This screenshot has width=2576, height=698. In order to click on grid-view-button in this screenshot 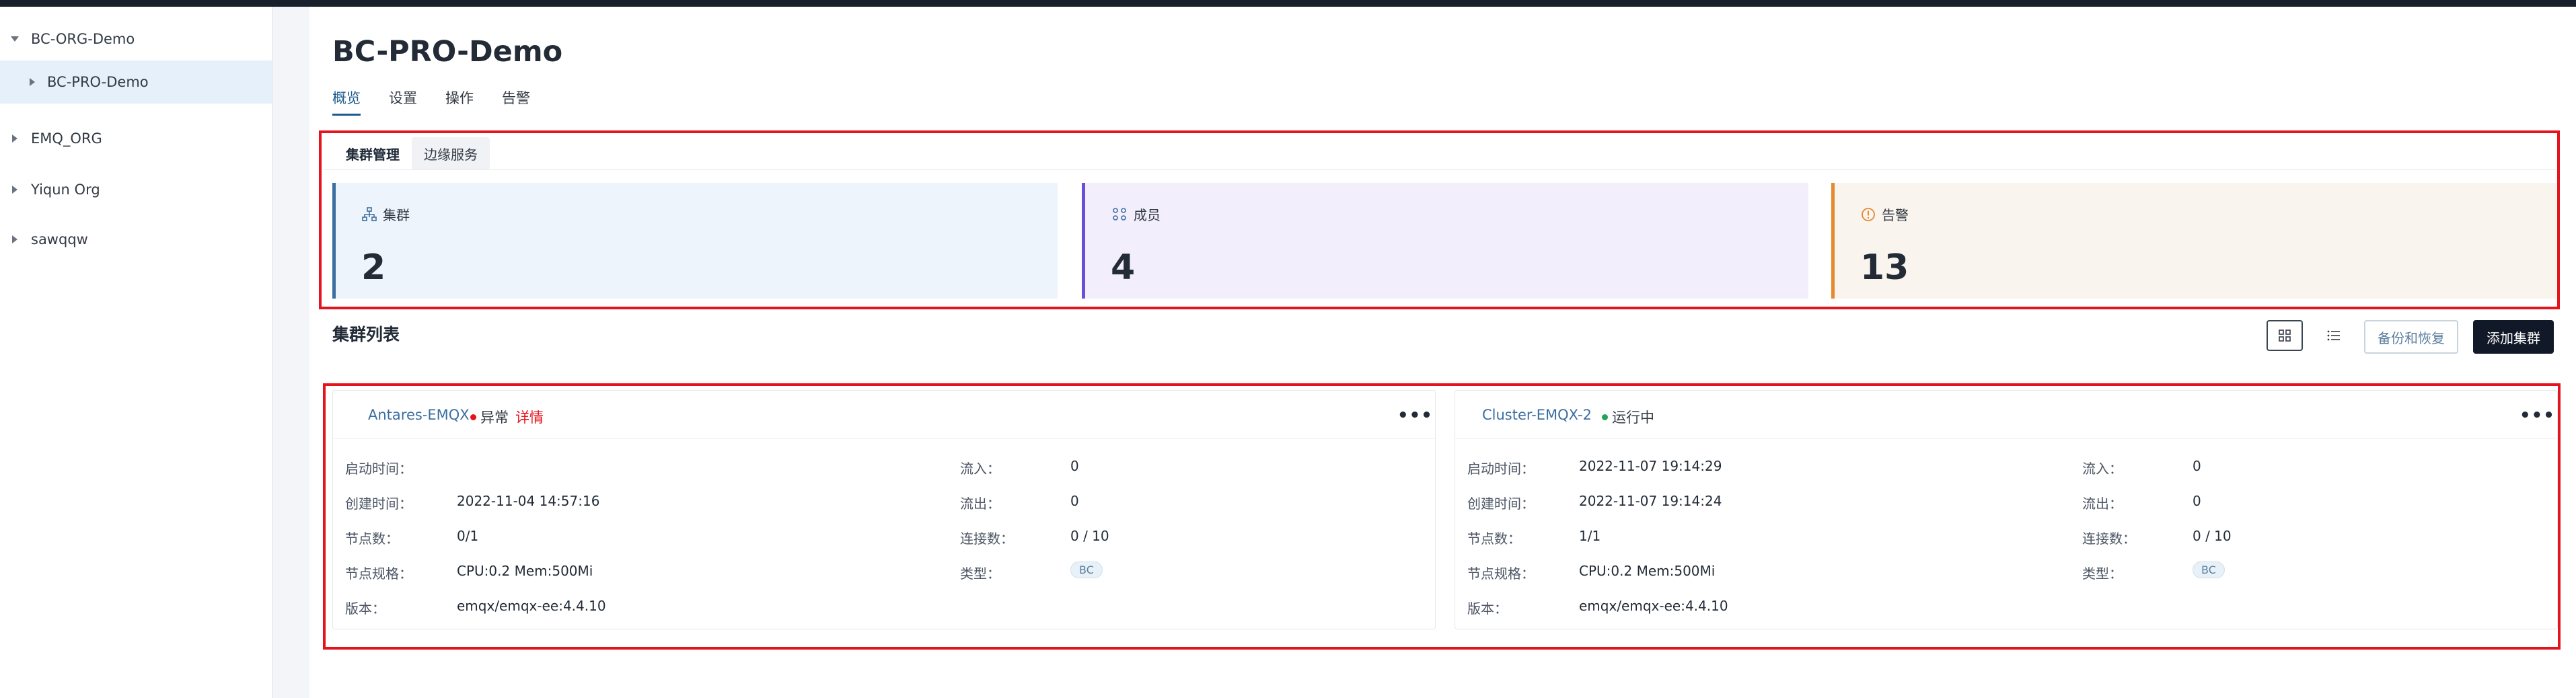, I will do `click(2285, 335)`.